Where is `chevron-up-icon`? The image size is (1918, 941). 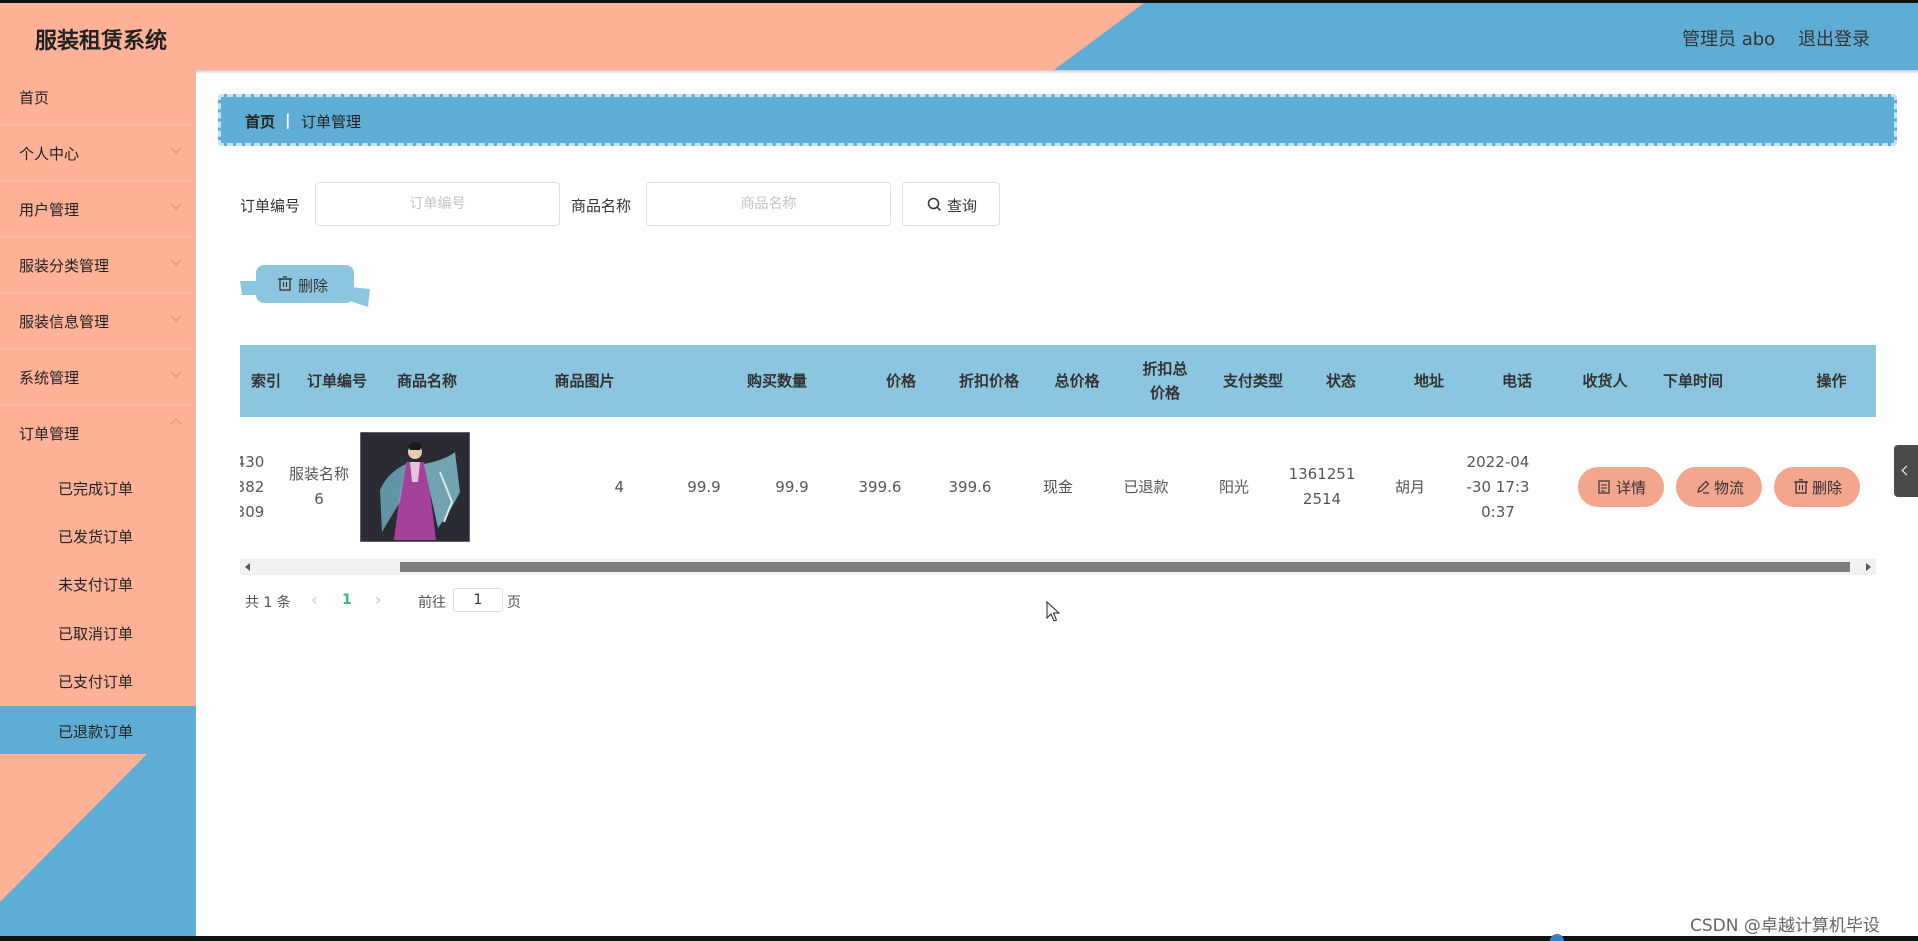 chevron-up-icon is located at coordinates (176, 424).